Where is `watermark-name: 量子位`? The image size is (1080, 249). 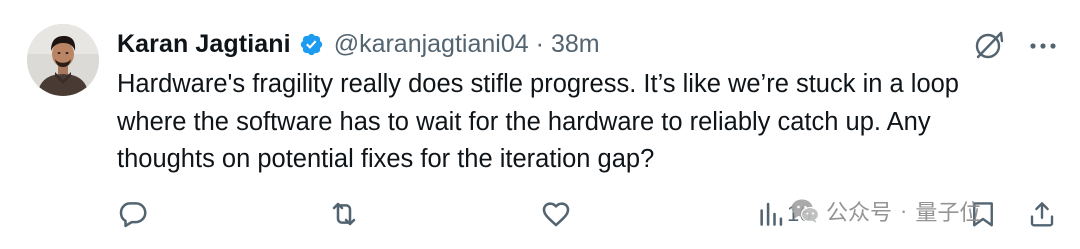 watermark-name: 量子位 is located at coordinates (948, 212).